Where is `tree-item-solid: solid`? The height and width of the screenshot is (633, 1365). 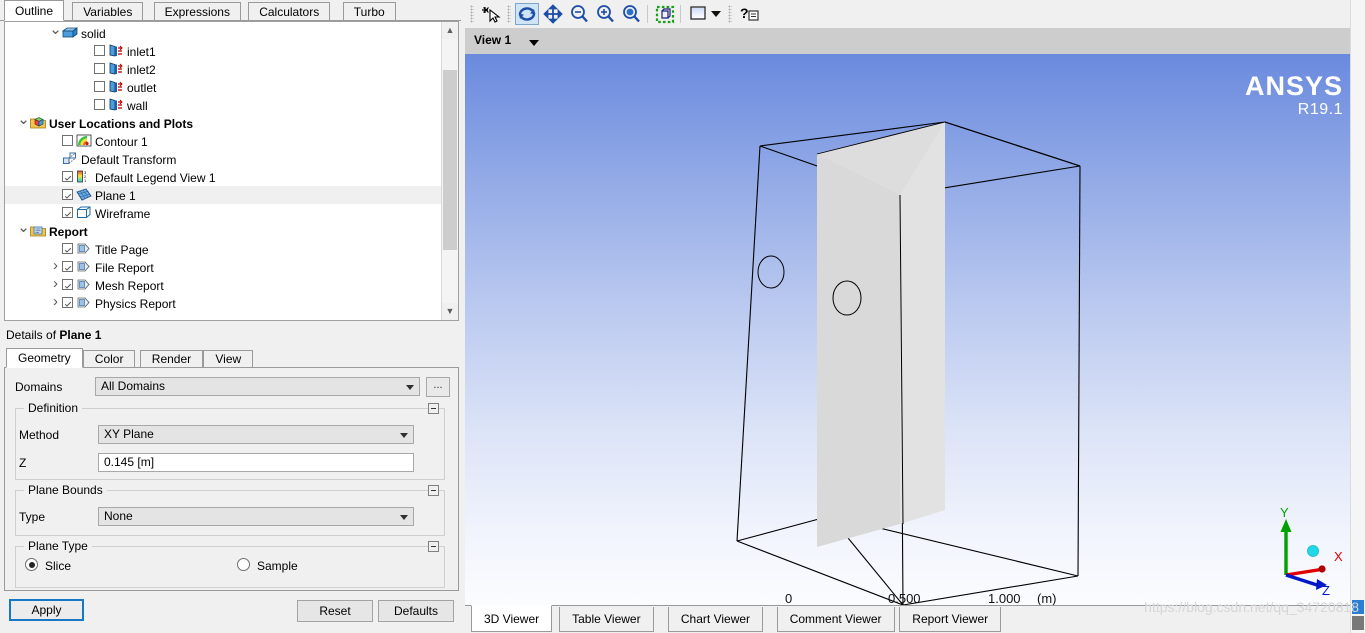
tree-item-solid: solid is located at coordinates (223, 33).